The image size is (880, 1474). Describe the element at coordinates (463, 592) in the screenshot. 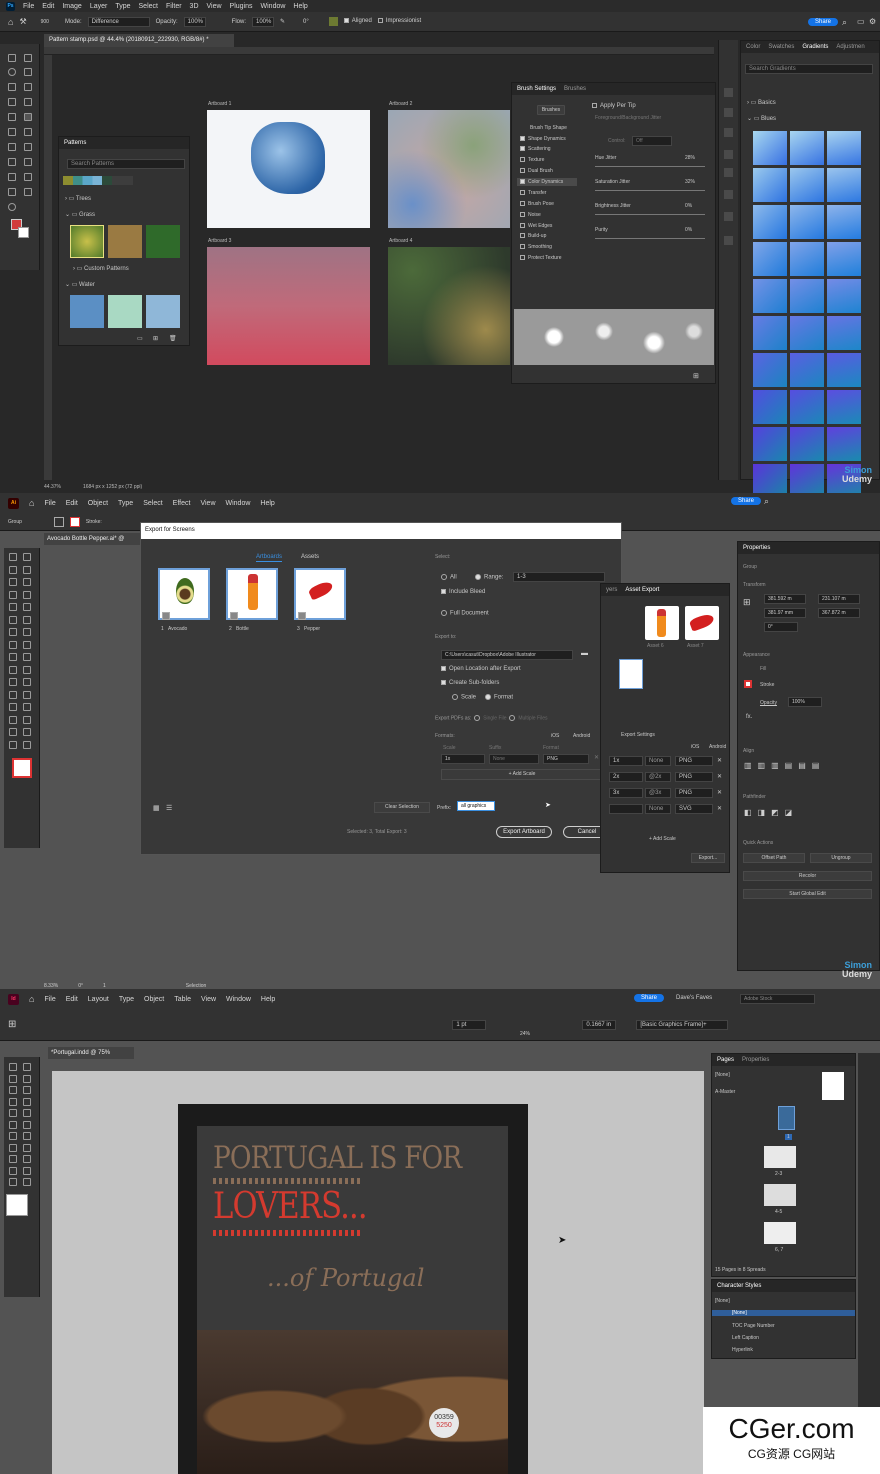

I see `include-bleed: Include Bleed` at that location.